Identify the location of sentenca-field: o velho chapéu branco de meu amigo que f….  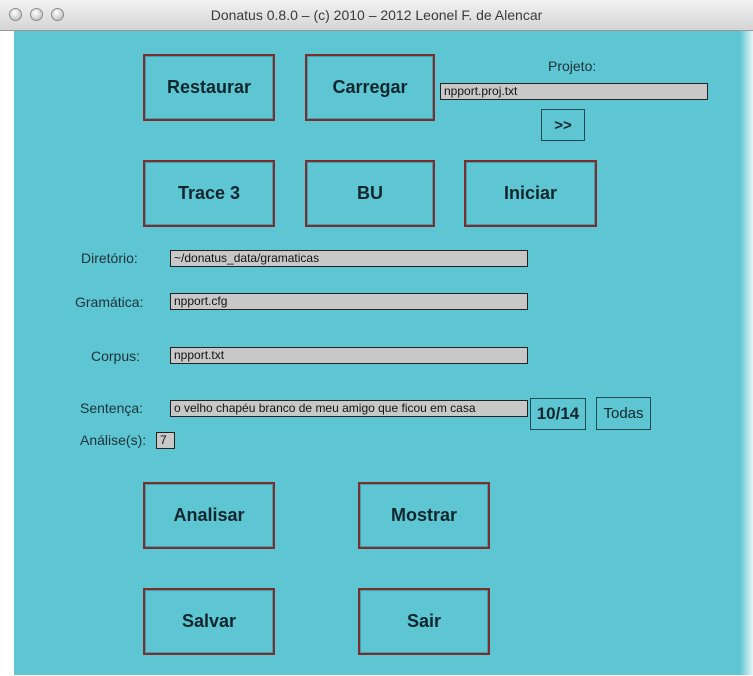
(349, 408).